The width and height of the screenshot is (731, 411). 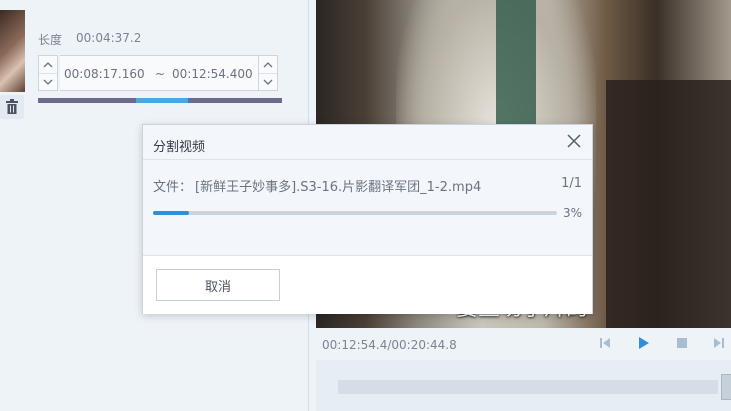 I want to click on file-name: [新鲜王子妙事多].S3-16.片影翻译军团_1-2.mp4, so click(x=338, y=187).